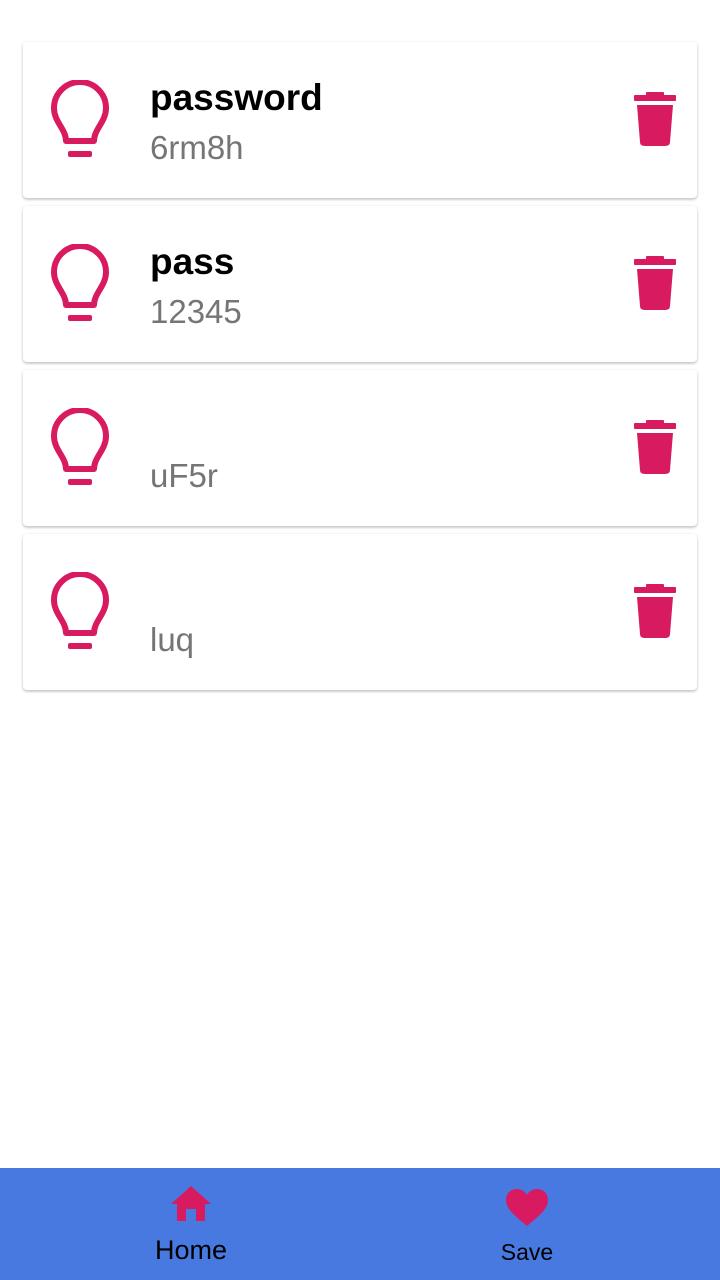 The width and height of the screenshot is (720, 1280). Describe the element at coordinates (360, 284) in the screenshot. I see `list-item: pass 12345` at that location.